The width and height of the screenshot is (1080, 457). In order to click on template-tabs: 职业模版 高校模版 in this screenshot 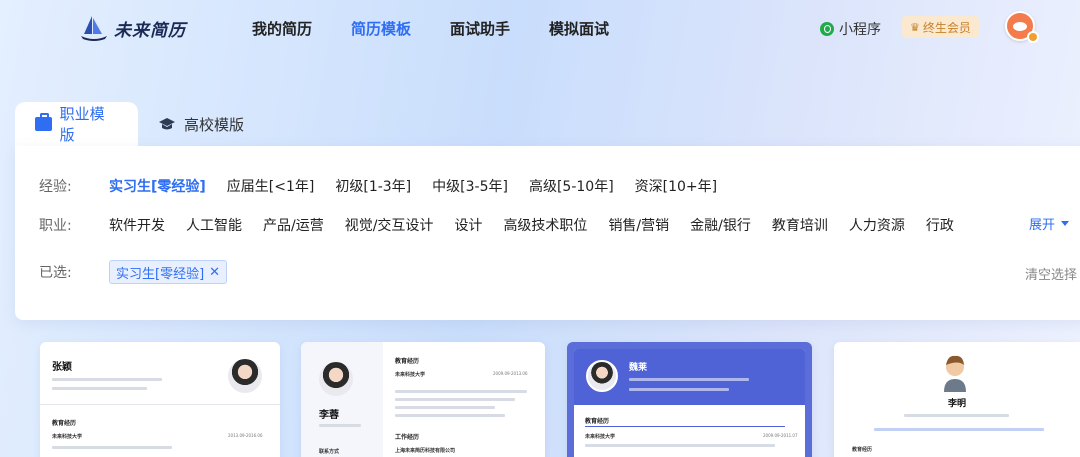, I will do `click(139, 124)`.